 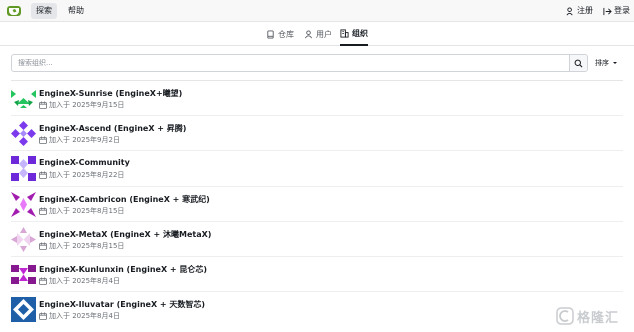 I want to click on search-bar, so click(x=299, y=63).